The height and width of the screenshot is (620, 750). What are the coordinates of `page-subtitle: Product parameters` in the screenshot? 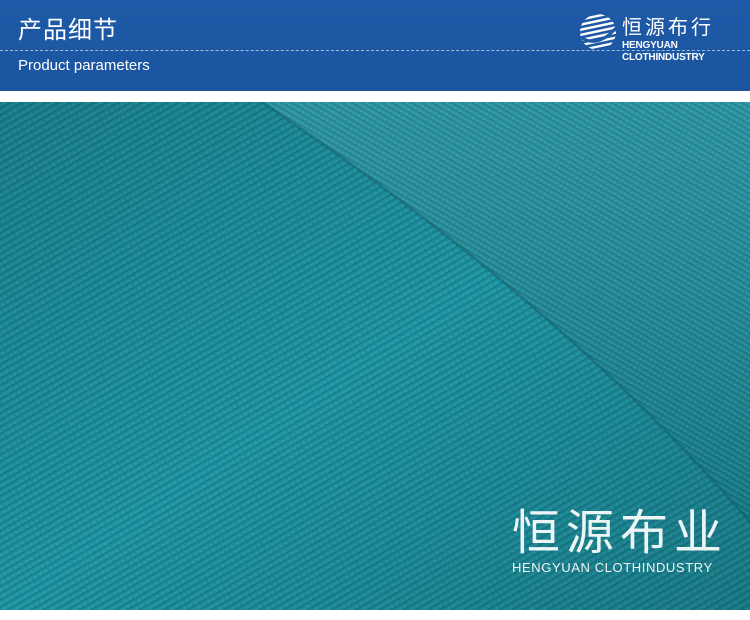 It's located at (84, 65).